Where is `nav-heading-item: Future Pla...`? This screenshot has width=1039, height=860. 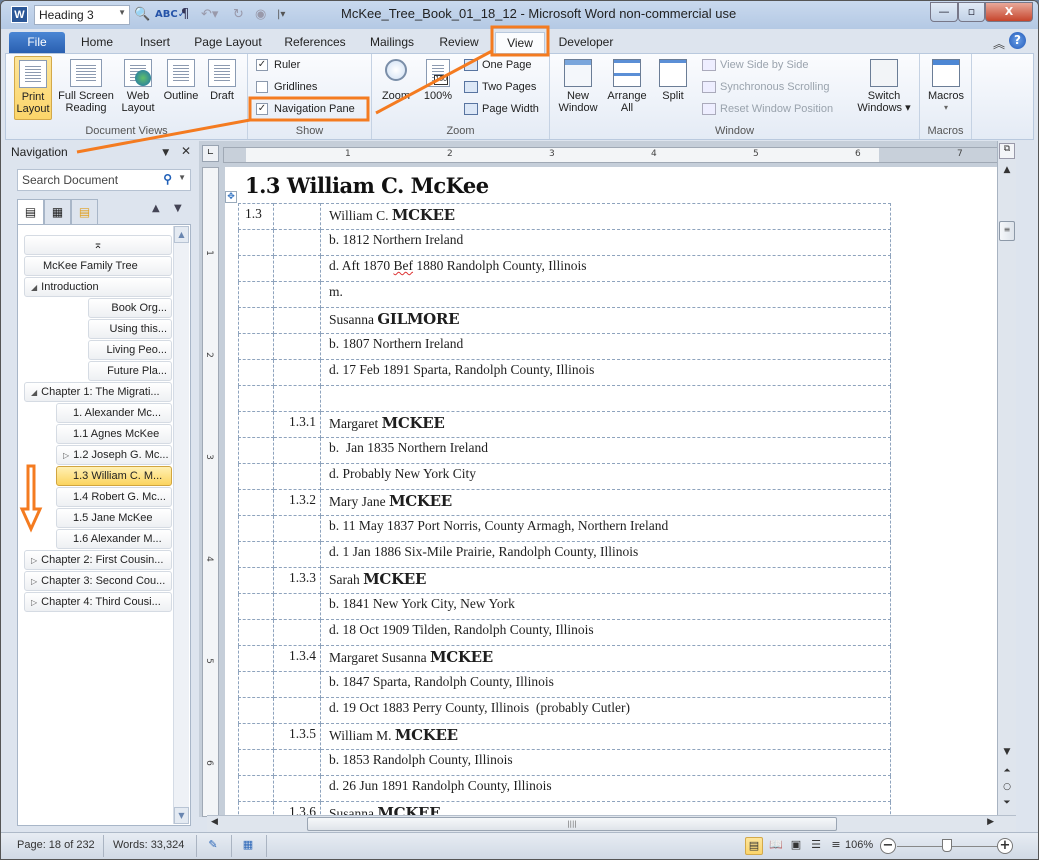
nav-heading-item: Future Pla... is located at coordinates (130, 371).